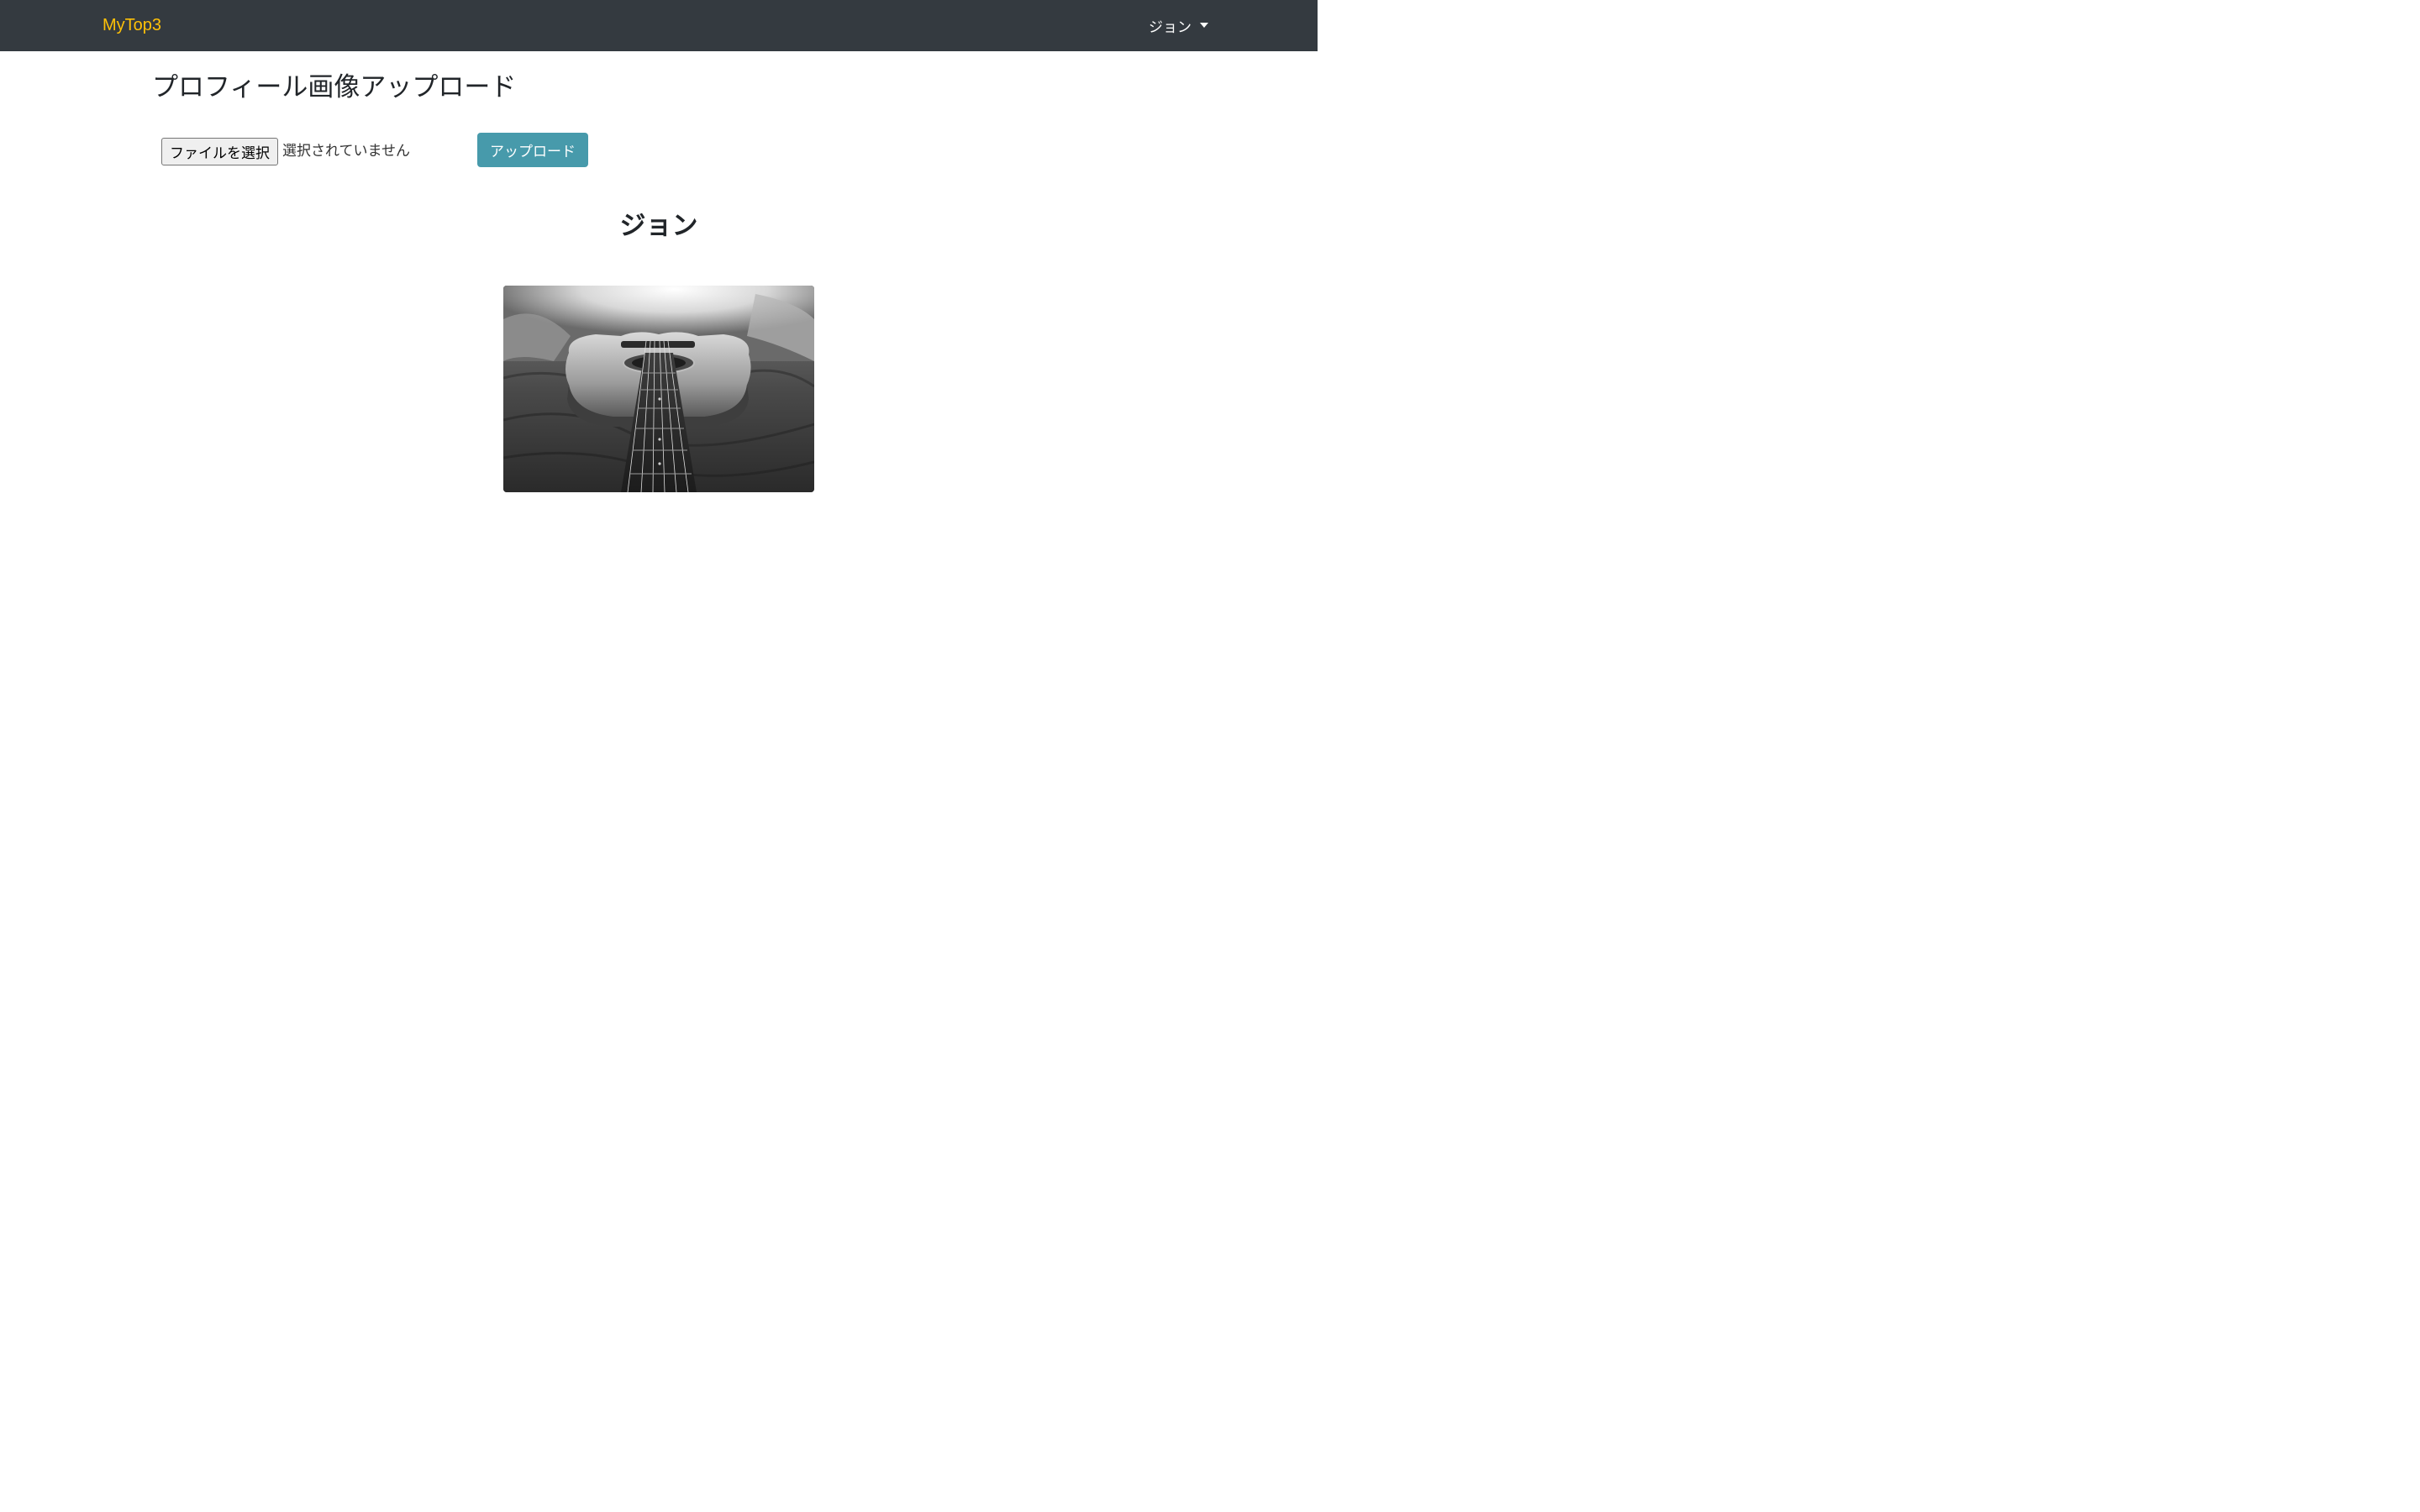 Image resolution: width=2420 pixels, height=1512 pixels. Describe the element at coordinates (334, 87) in the screenshot. I see `page-title: プロフィール画像アップロード` at that location.